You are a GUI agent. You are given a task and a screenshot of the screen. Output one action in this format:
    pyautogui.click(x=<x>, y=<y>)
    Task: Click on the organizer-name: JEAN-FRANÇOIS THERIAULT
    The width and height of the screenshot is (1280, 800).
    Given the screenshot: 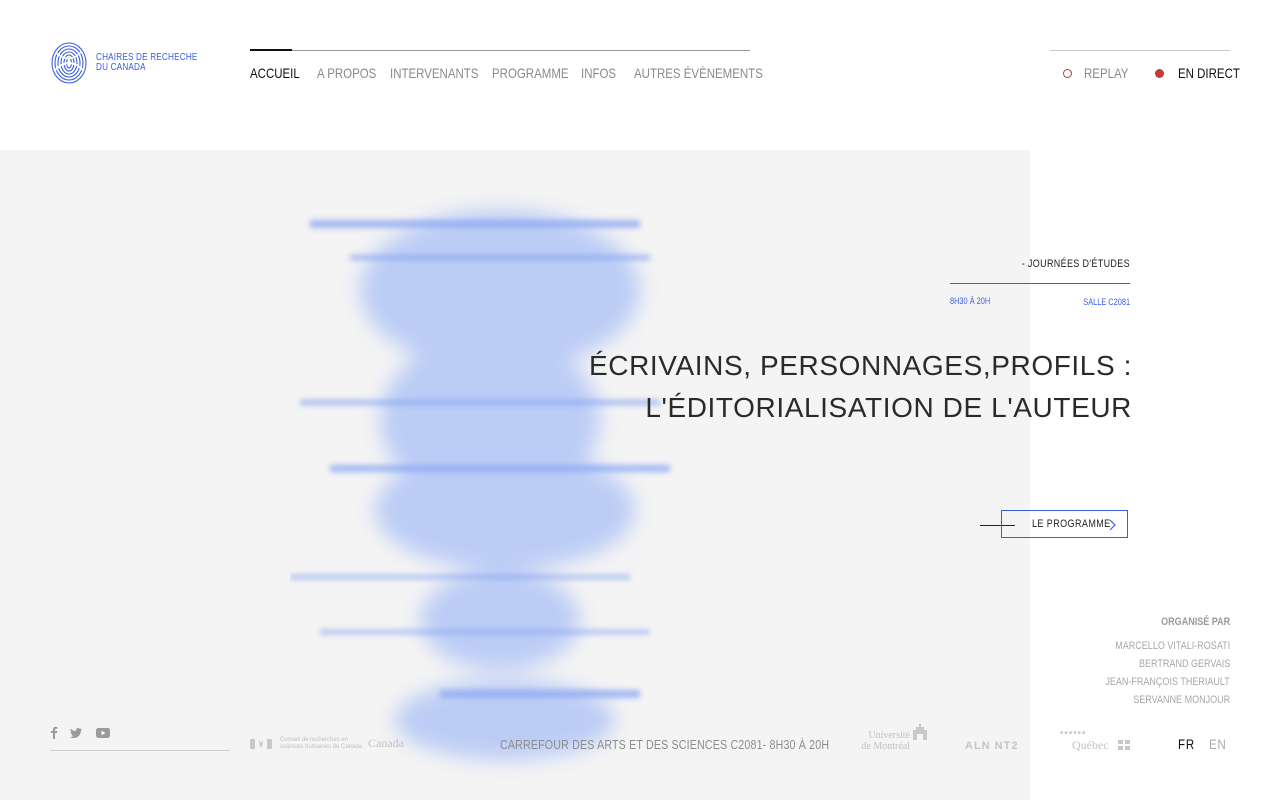 What is the action you would take?
    pyautogui.click(x=1167, y=682)
    